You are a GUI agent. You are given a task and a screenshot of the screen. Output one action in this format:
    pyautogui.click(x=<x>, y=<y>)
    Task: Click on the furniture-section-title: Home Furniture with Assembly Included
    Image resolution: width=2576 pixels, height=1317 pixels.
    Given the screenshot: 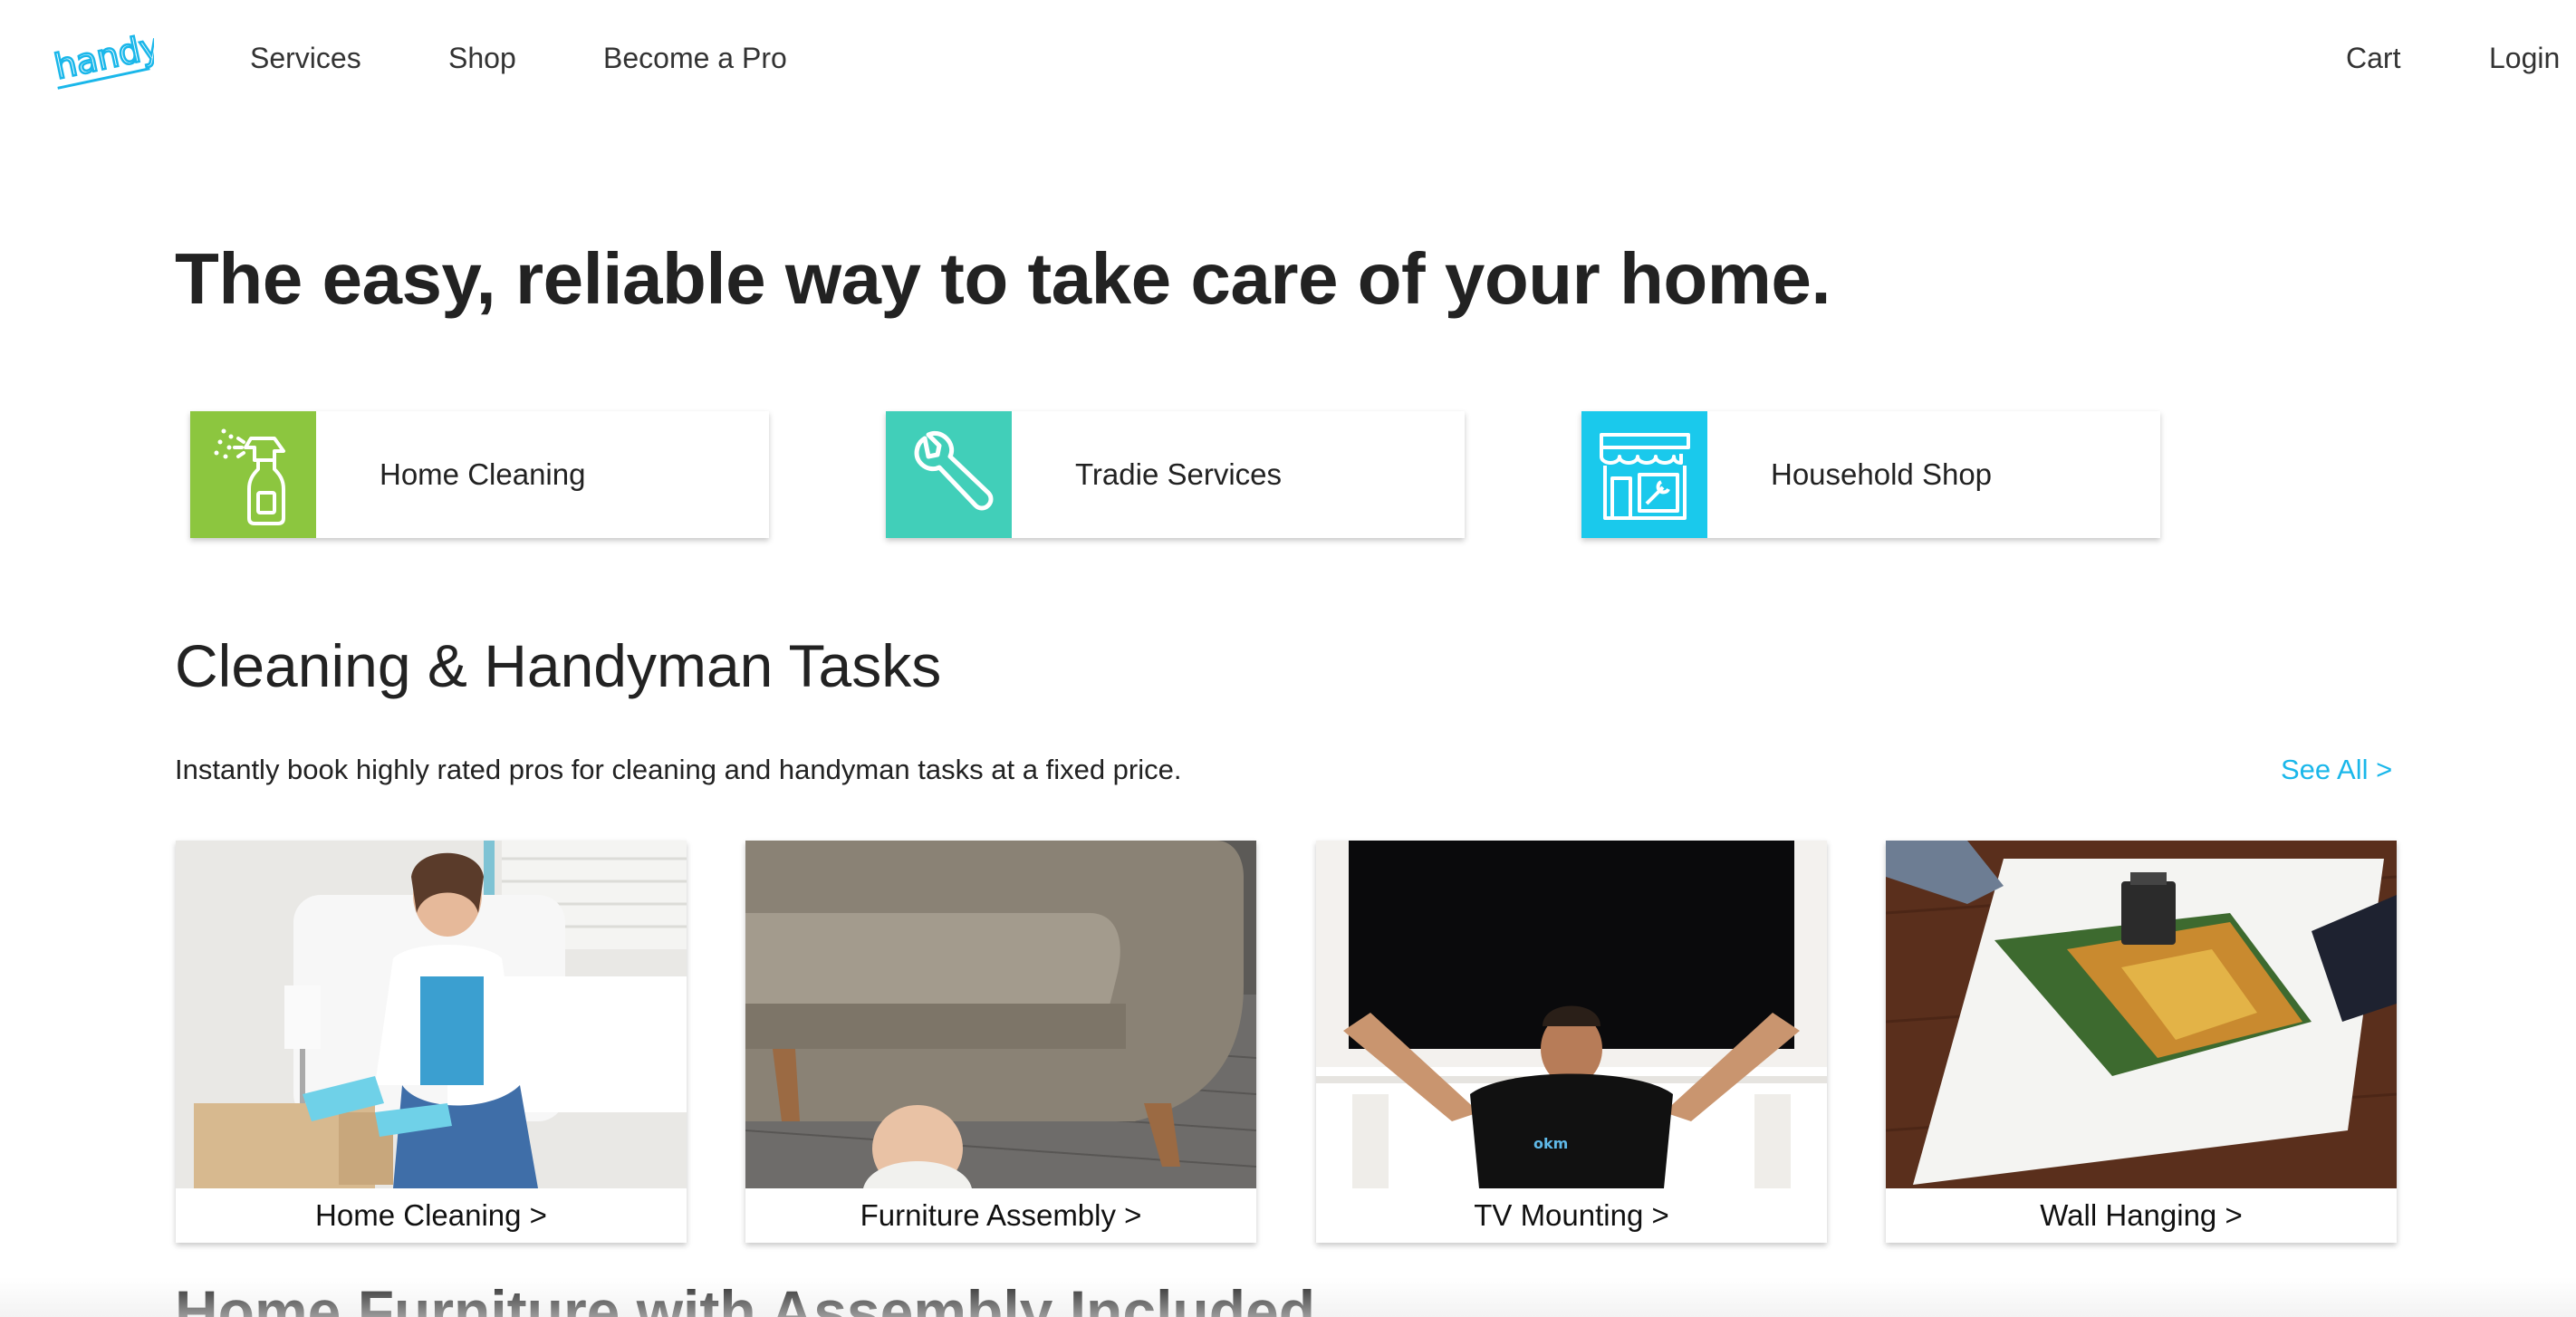 What is the action you would take?
    pyautogui.click(x=745, y=1298)
    